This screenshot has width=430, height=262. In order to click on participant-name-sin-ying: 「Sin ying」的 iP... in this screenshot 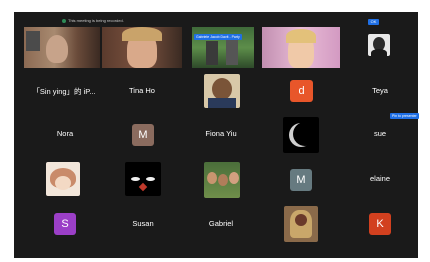, I will do `click(64, 91)`.